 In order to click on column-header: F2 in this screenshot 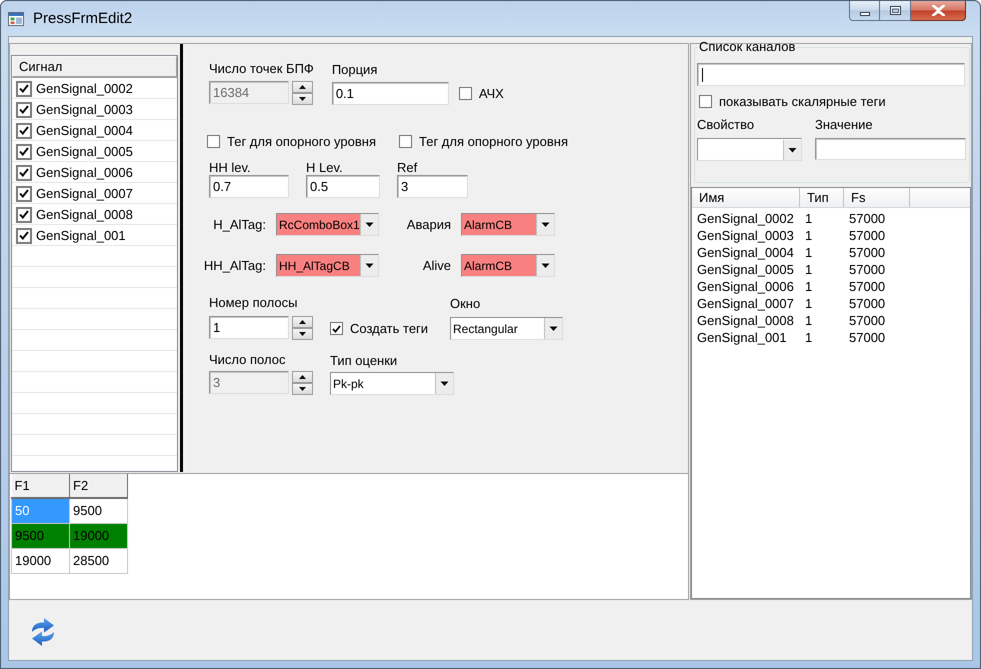, I will do `click(99, 486)`.